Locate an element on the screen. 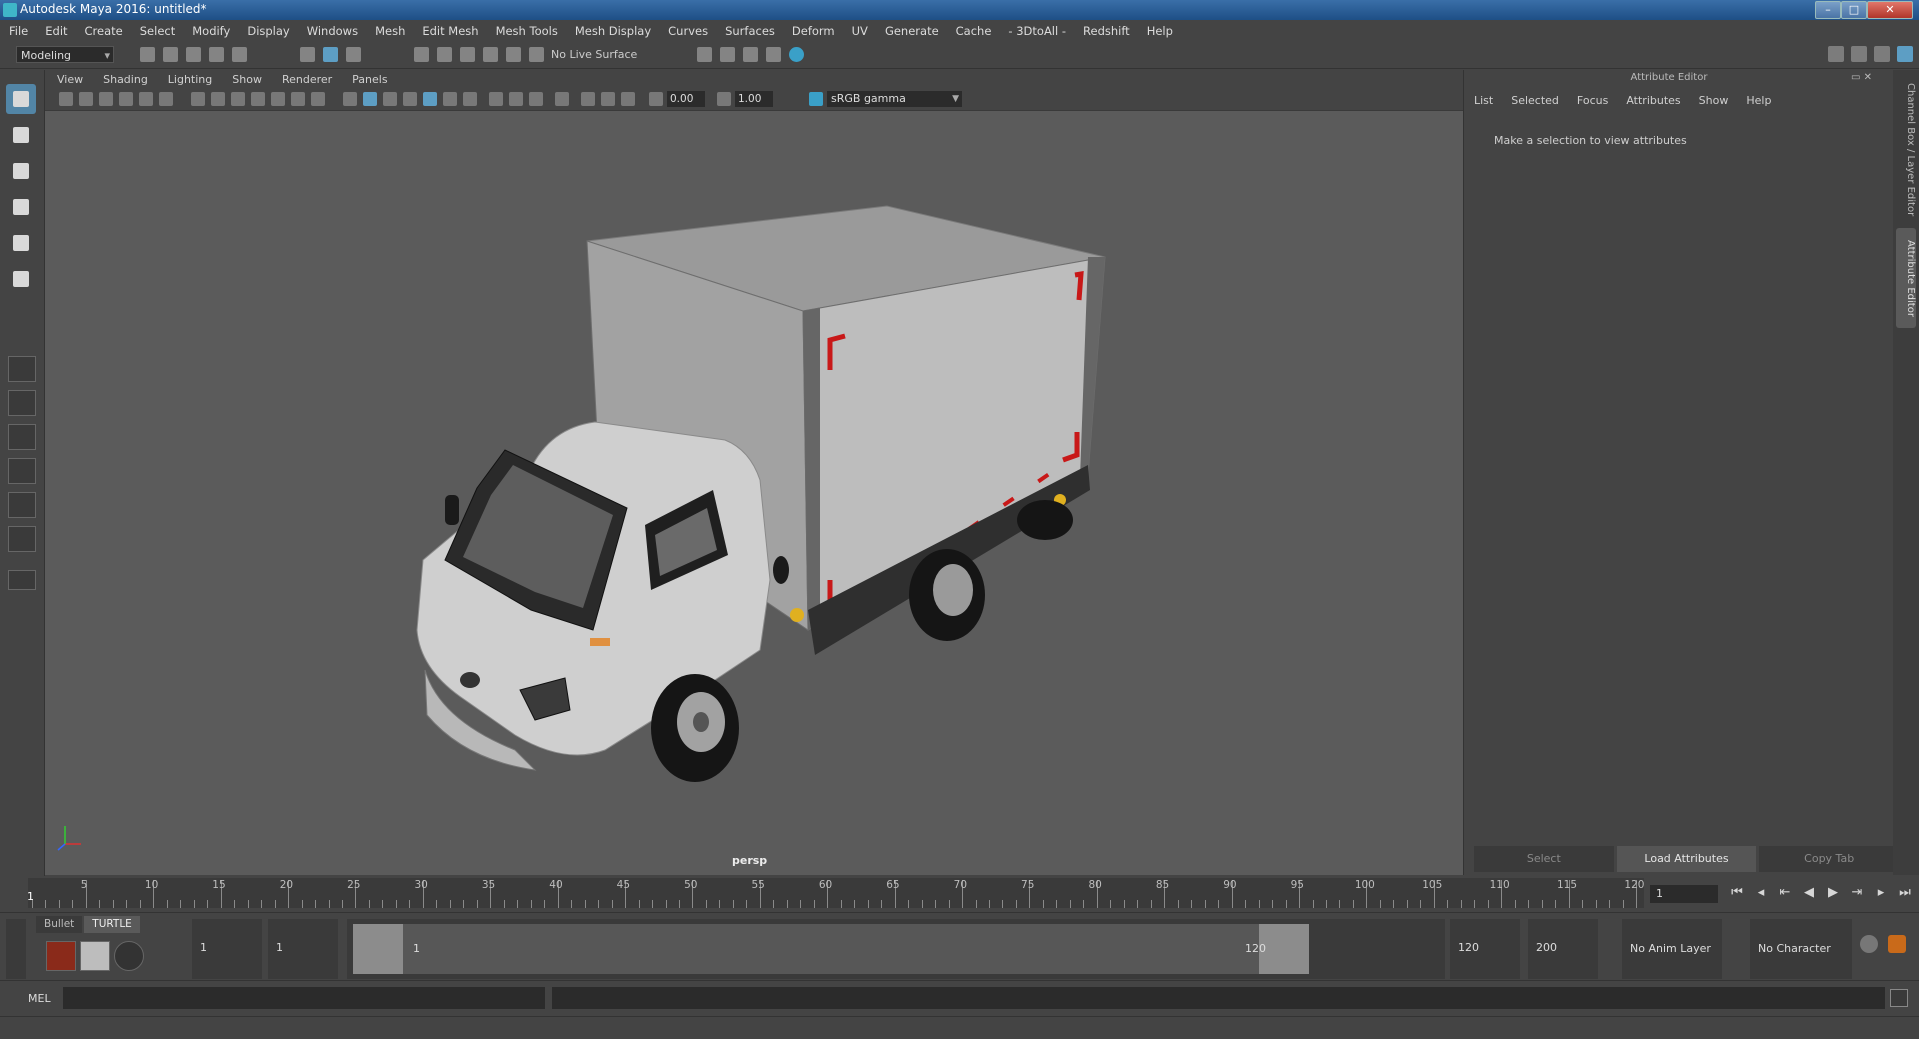 This screenshot has height=1039, width=1919. play-forwards-icon: ▶ is located at coordinates (1833, 893).